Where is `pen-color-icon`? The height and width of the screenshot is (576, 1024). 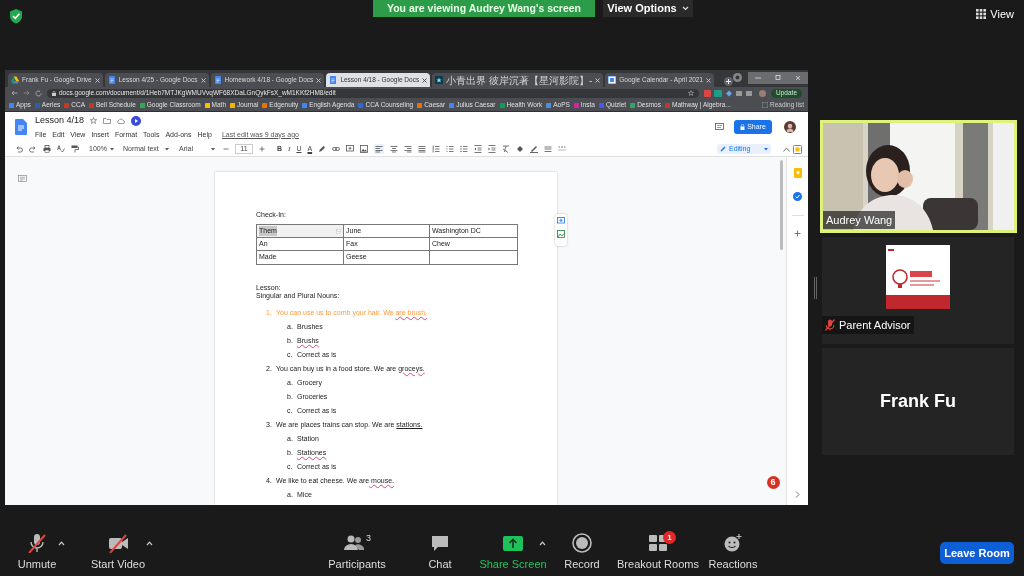 pen-color-icon is located at coordinates (534, 149).